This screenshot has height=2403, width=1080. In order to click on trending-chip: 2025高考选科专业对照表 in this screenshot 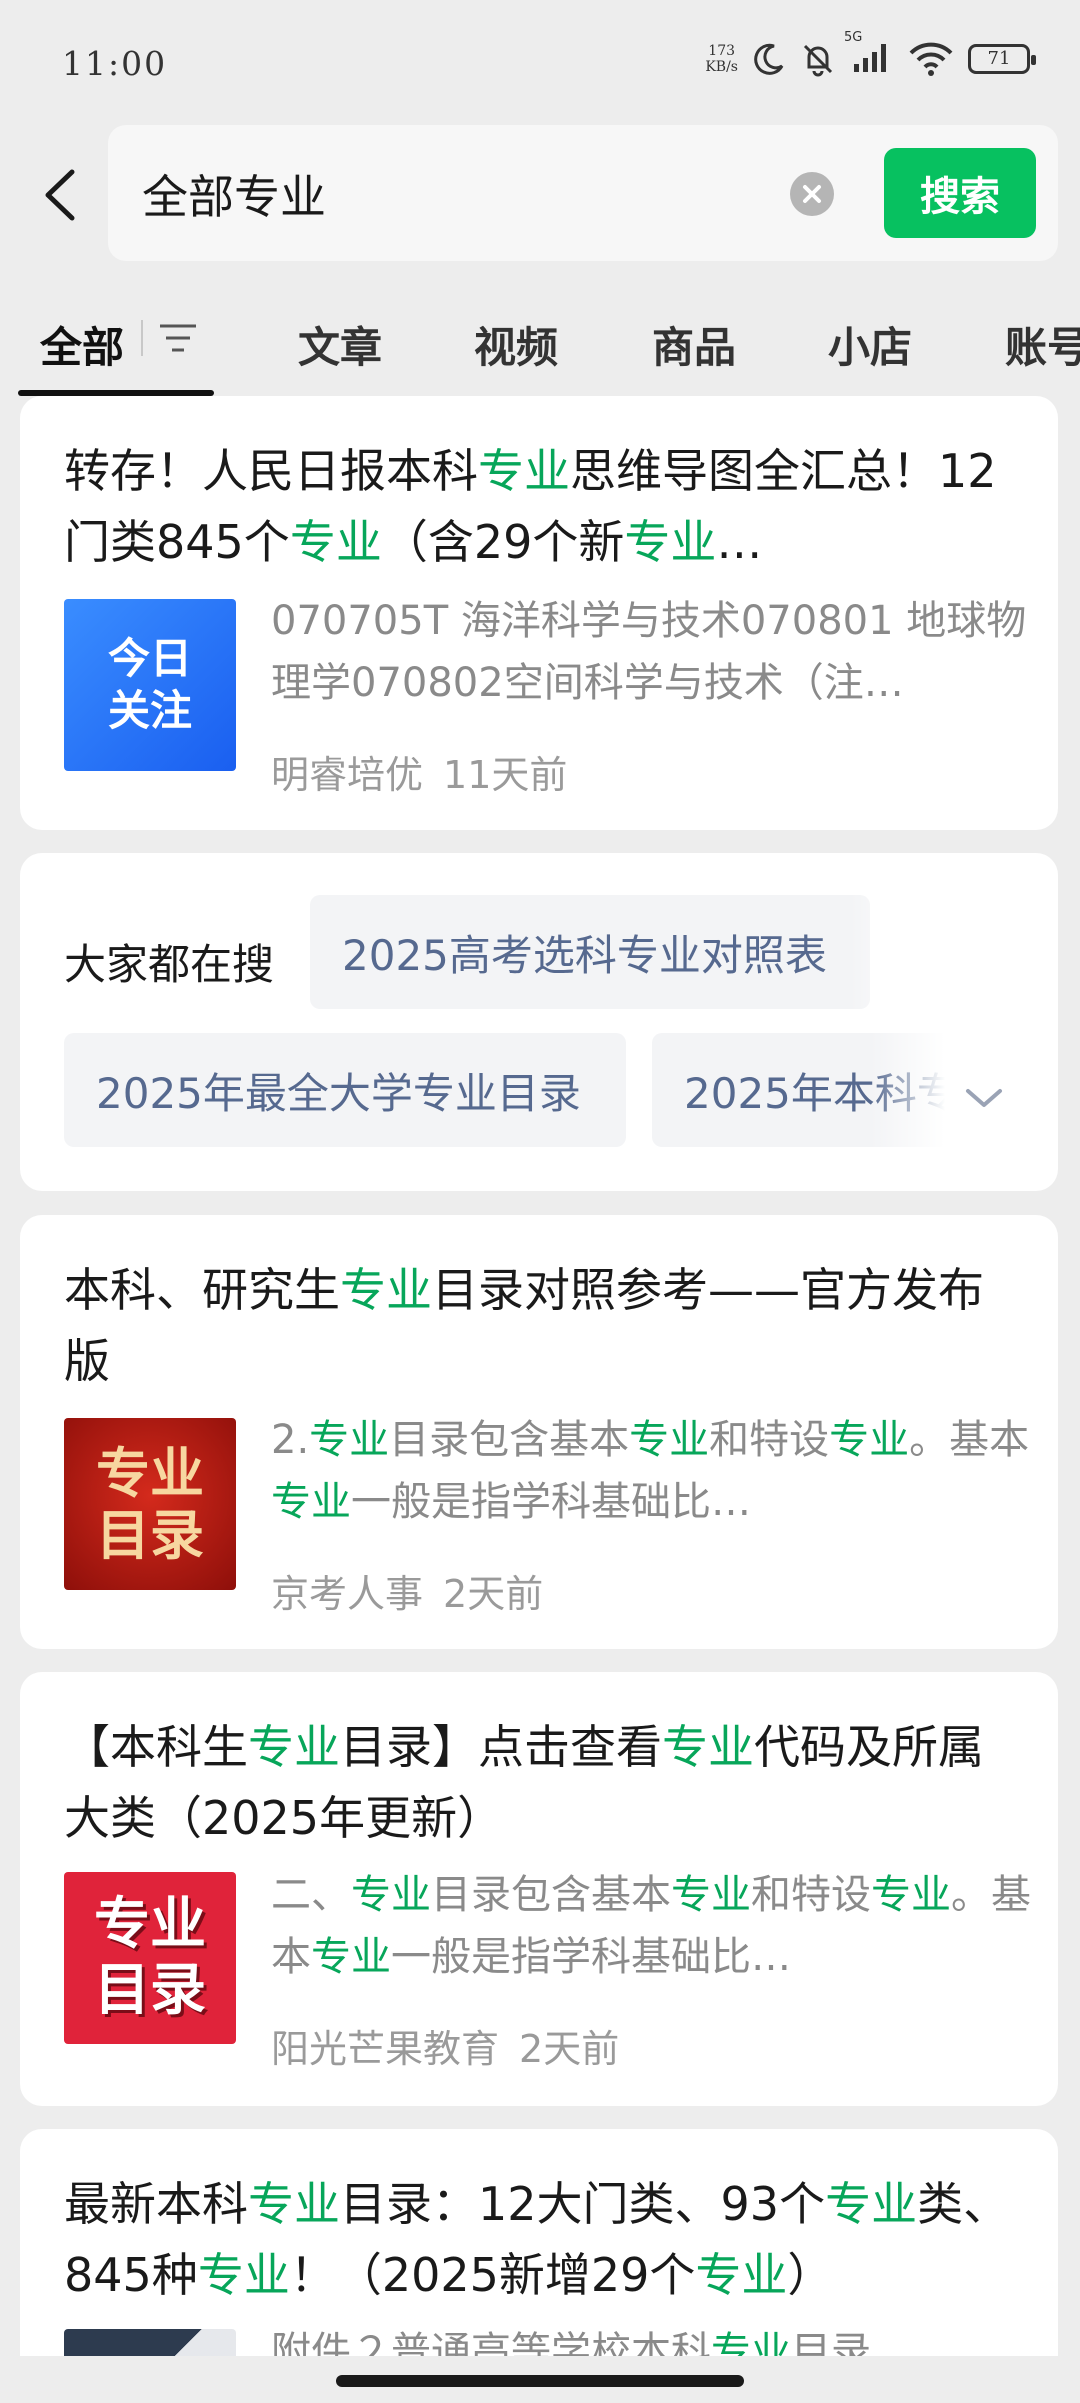, I will do `click(590, 952)`.